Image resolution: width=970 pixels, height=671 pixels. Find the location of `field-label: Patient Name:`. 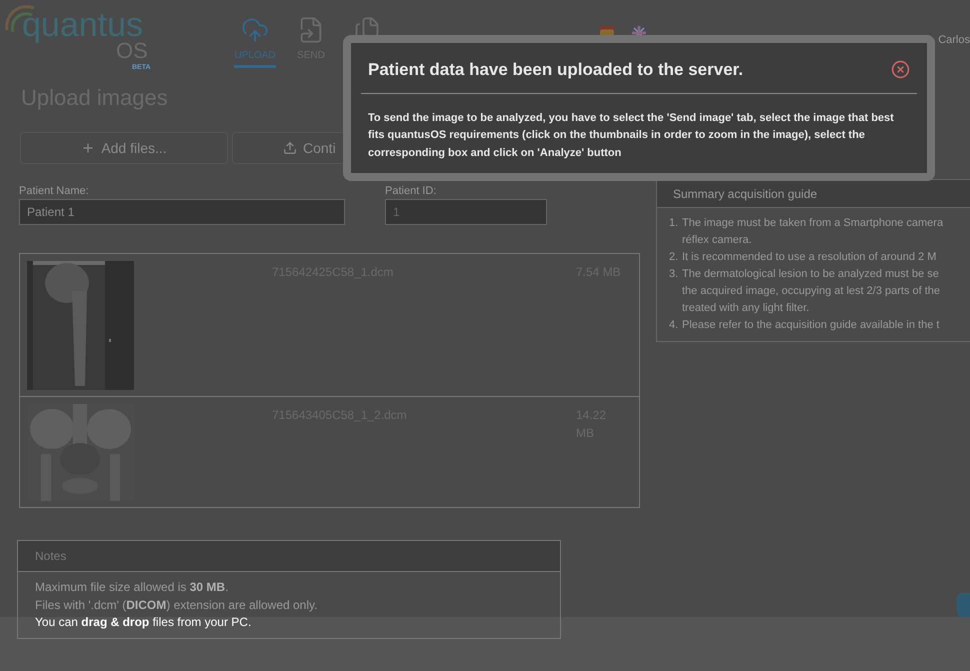

field-label: Patient Name: is located at coordinates (54, 191).